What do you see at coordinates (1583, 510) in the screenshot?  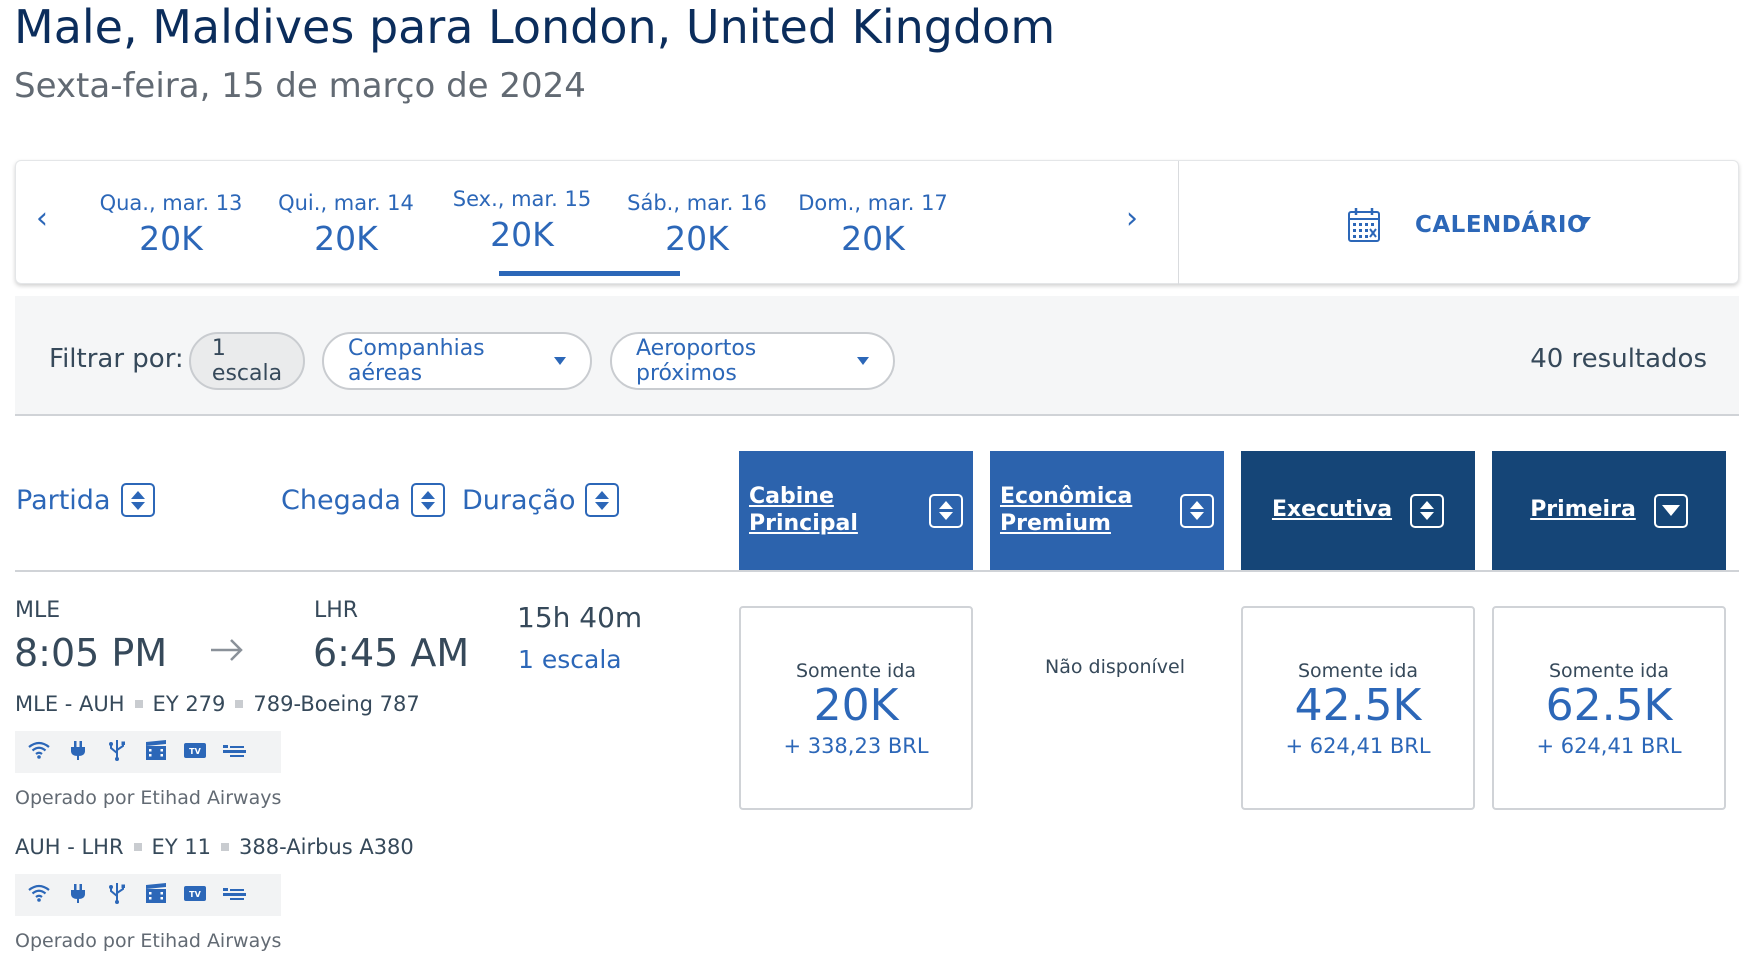 I see `column-first-label: Primeira` at bounding box center [1583, 510].